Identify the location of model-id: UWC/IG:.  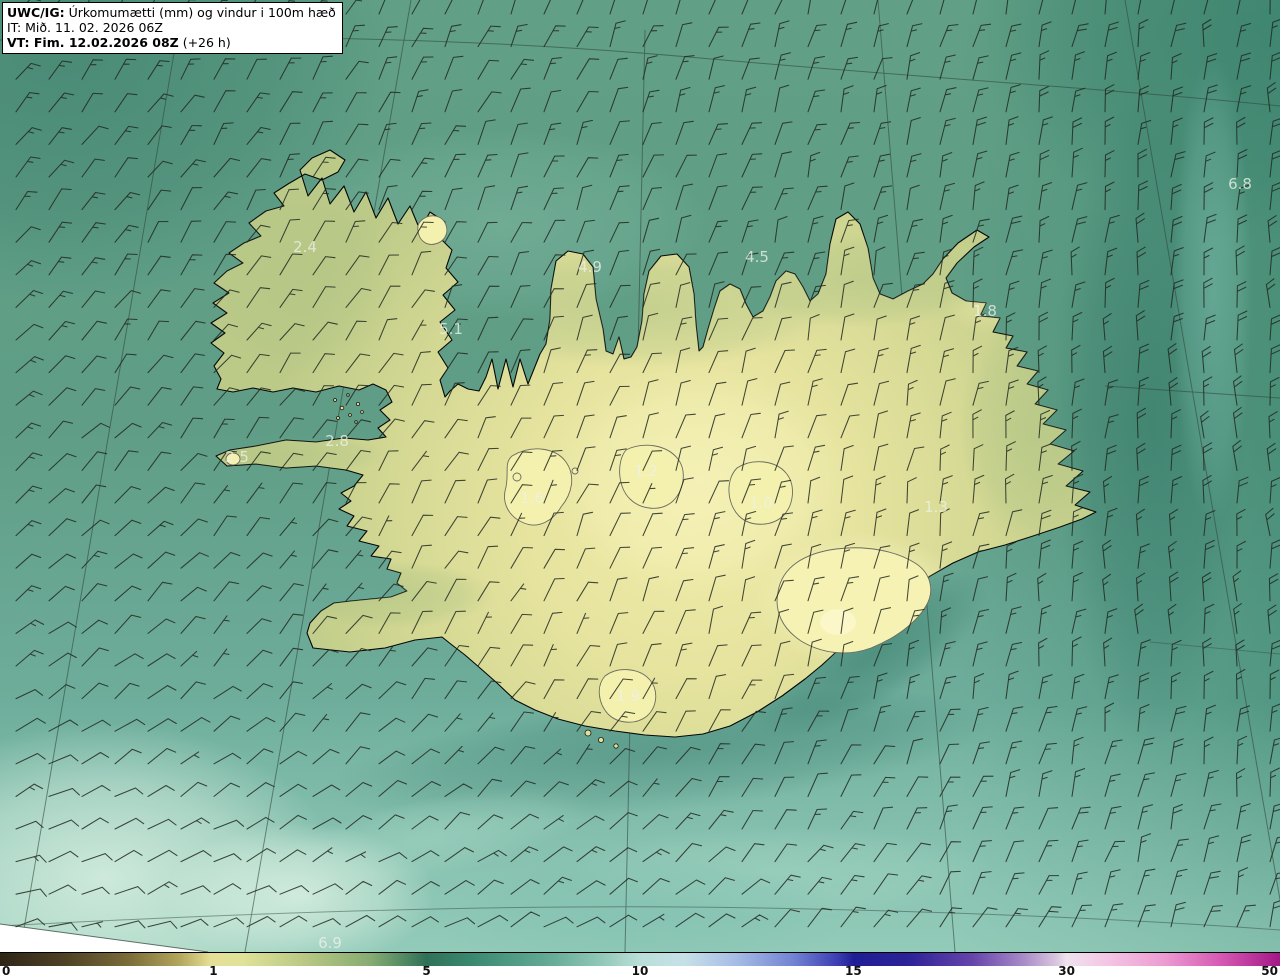
(36, 12).